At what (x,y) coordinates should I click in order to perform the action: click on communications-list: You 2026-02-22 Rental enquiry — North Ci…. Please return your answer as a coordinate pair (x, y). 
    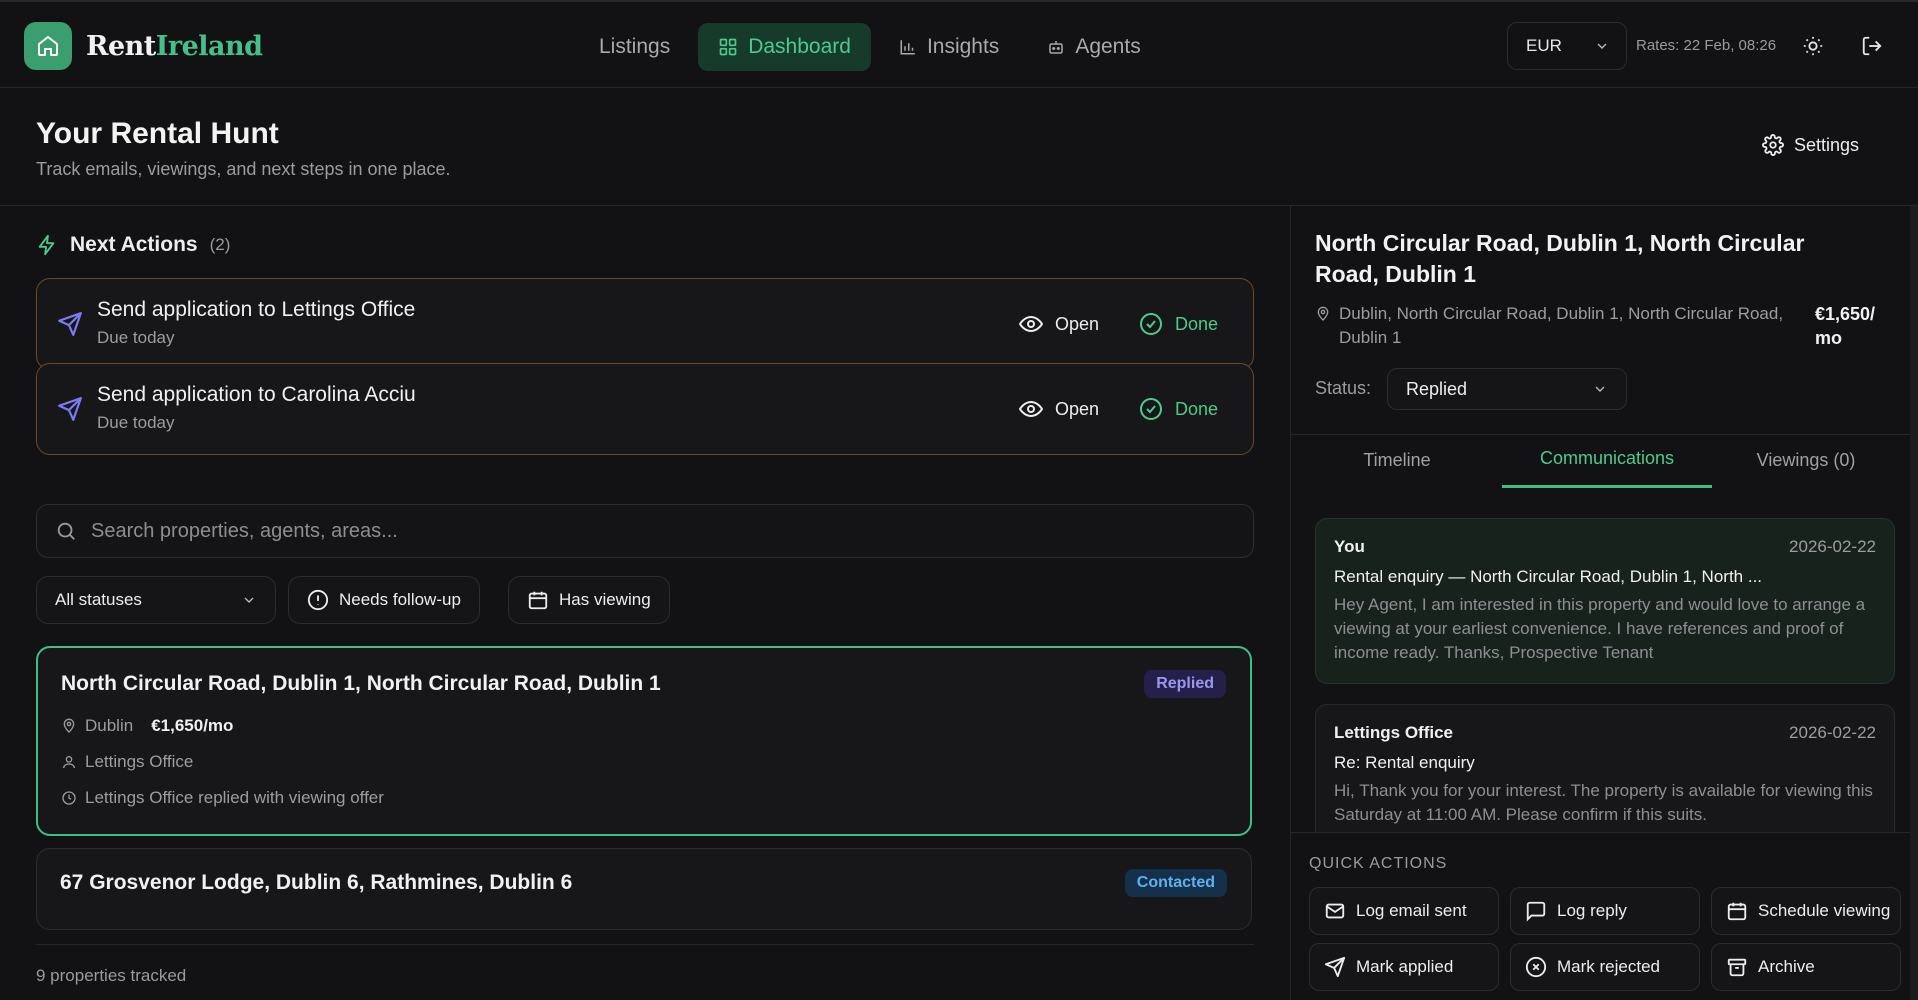
    Looking at the image, I should click on (1601, 667).